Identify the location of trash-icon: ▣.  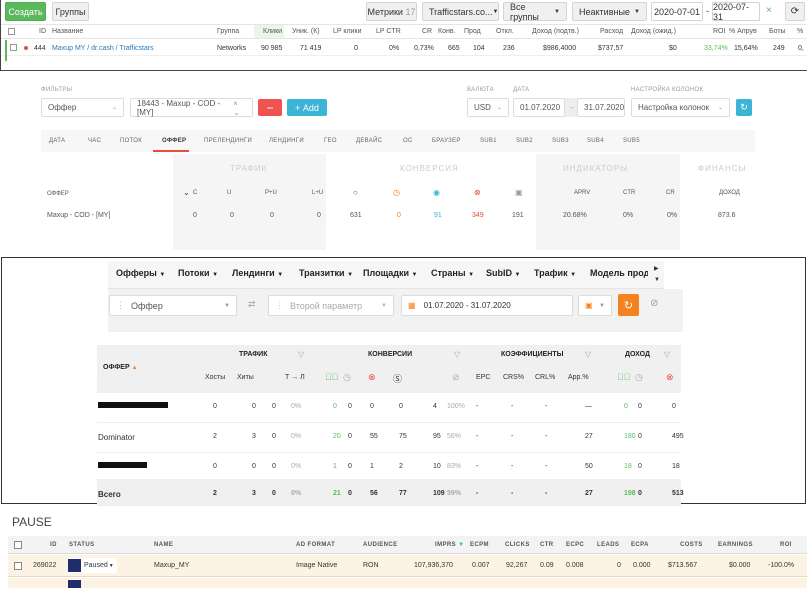
(519, 192).